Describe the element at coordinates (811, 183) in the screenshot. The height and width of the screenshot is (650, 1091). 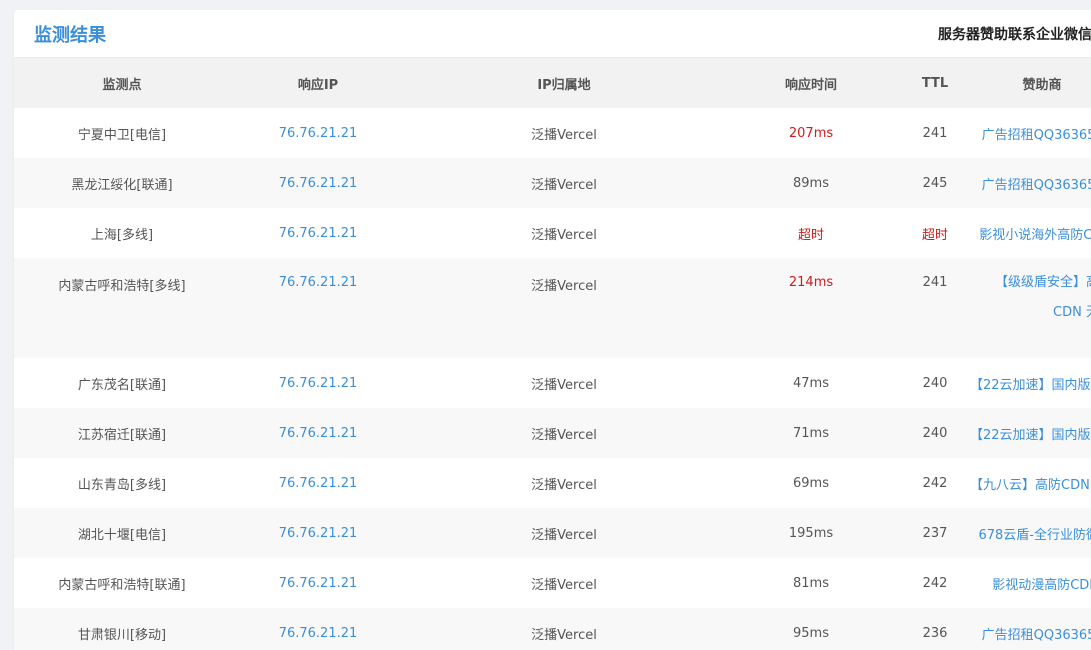
I see `cell-response-time: 89ms` at that location.